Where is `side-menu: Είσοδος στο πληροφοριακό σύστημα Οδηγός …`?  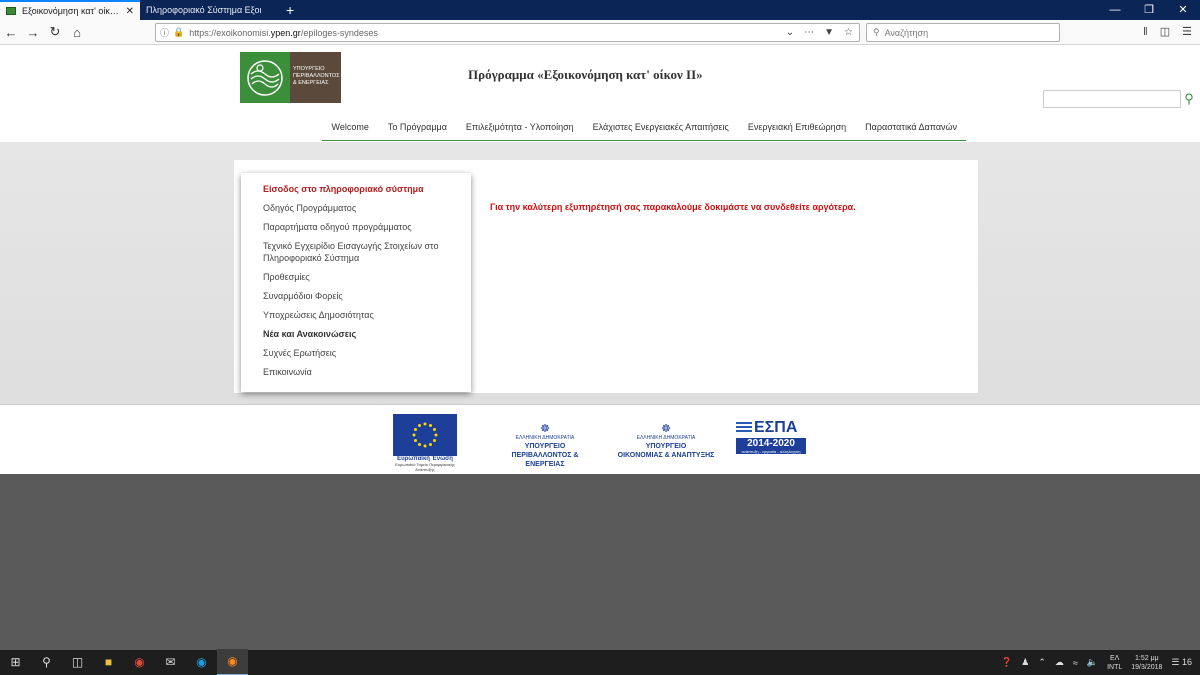 side-menu: Είσοδος στο πληροφοριακό σύστημα Οδηγός … is located at coordinates (356, 282).